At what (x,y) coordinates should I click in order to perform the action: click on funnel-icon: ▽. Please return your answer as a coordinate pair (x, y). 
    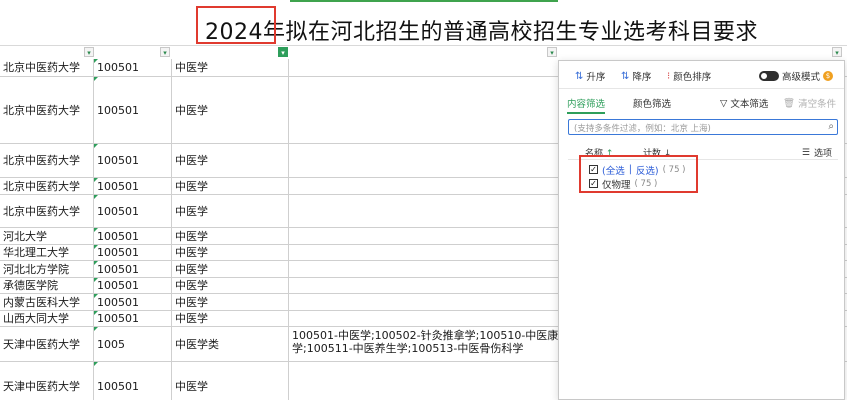
    Looking at the image, I should click on (724, 103).